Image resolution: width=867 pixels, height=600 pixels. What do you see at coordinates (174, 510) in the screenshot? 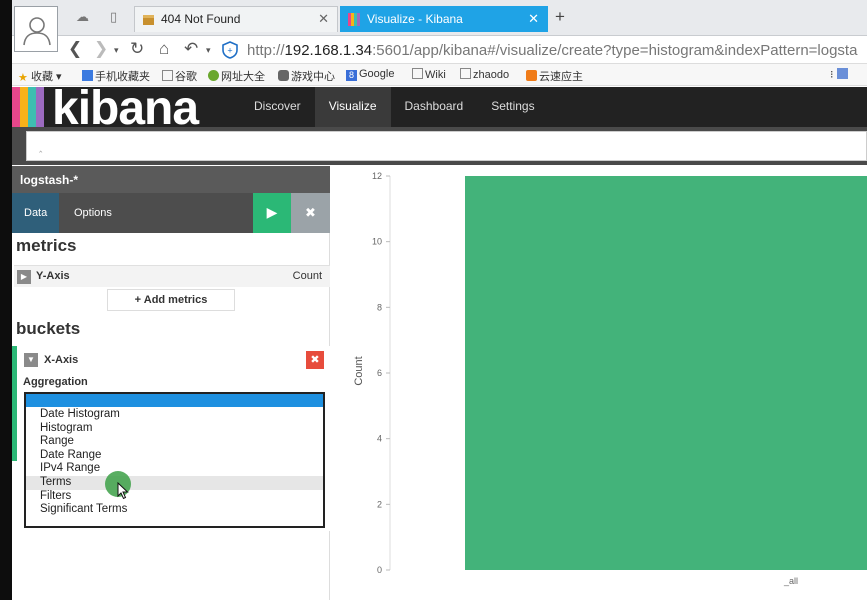
I see `option-significant-terms: Significant Terms` at bounding box center [174, 510].